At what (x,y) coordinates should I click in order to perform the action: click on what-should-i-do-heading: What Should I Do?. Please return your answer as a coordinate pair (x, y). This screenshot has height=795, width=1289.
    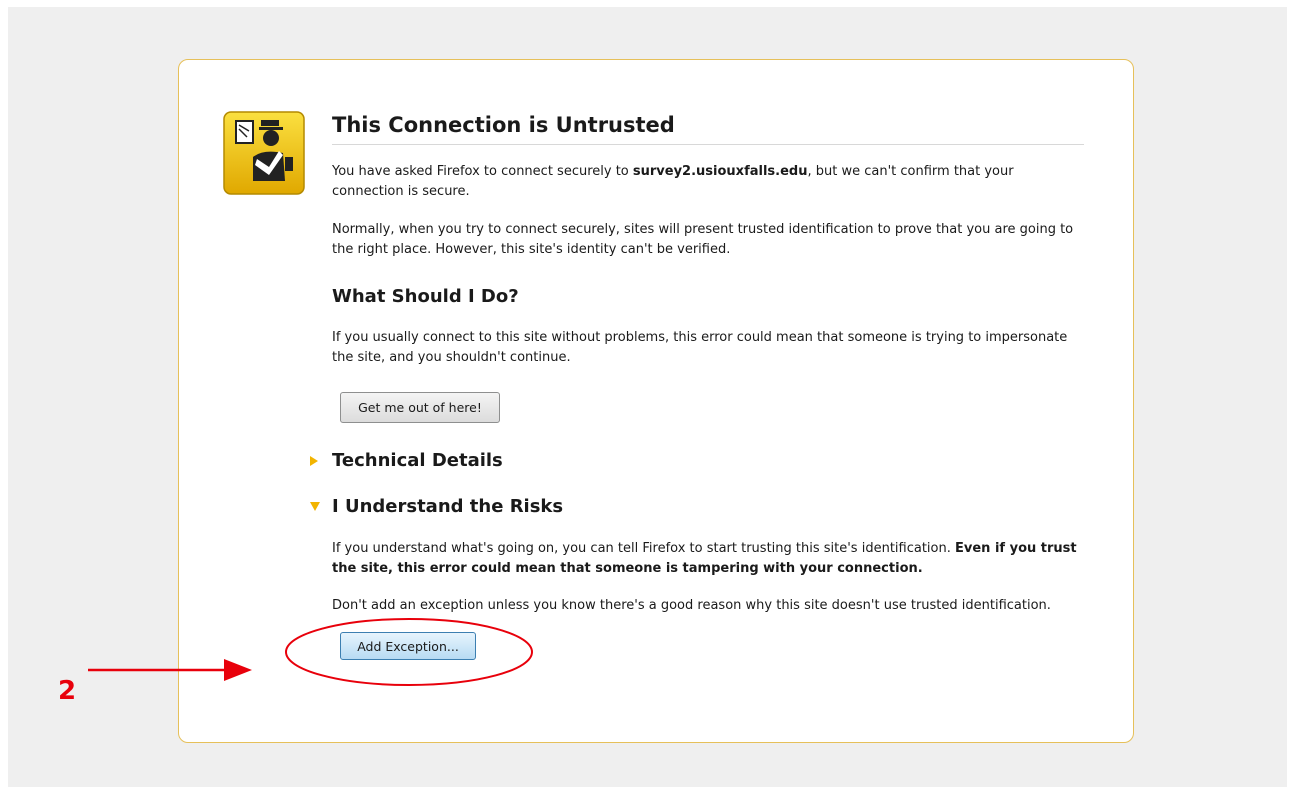
    Looking at the image, I should click on (425, 296).